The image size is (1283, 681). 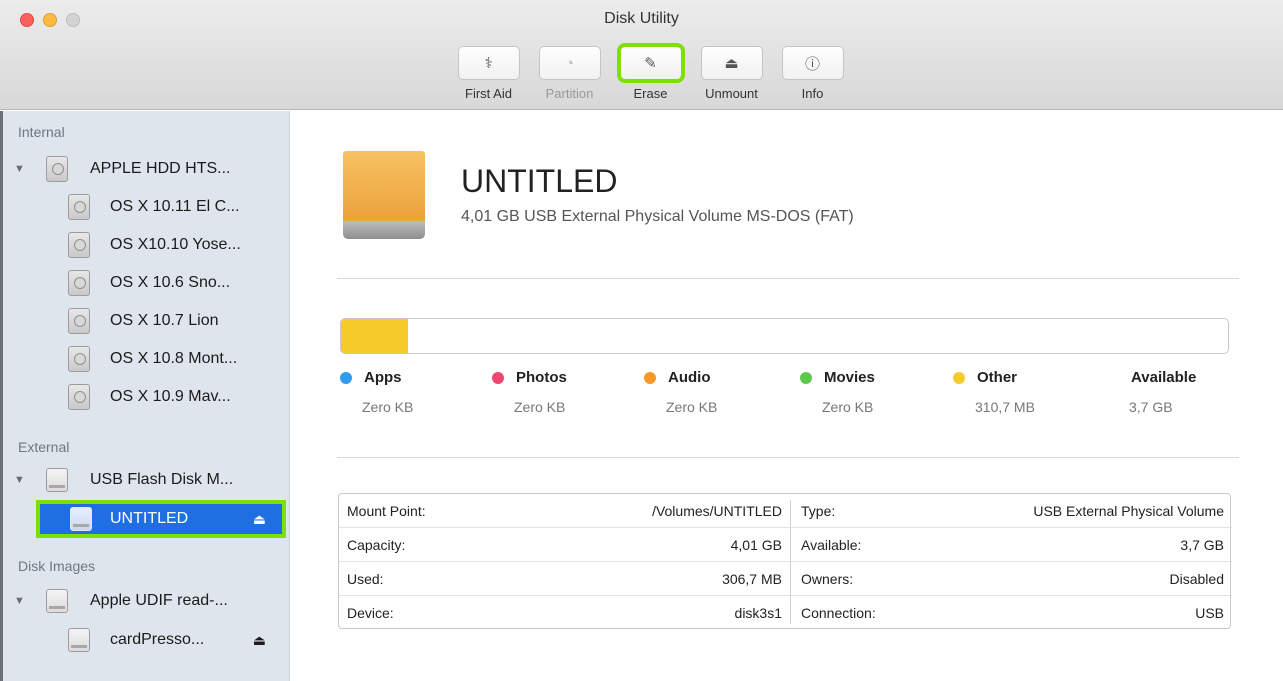 What do you see at coordinates (997, 377) in the screenshot?
I see `legend-label: Other` at bounding box center [997, 377].